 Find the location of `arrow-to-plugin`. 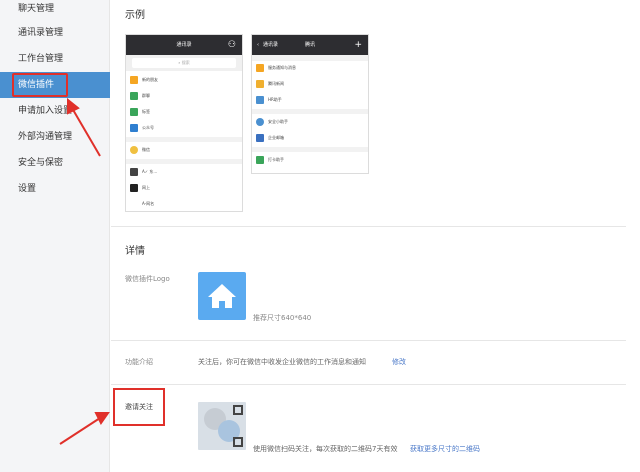

arrow-to-plugin is located at coordinates (86, 132).